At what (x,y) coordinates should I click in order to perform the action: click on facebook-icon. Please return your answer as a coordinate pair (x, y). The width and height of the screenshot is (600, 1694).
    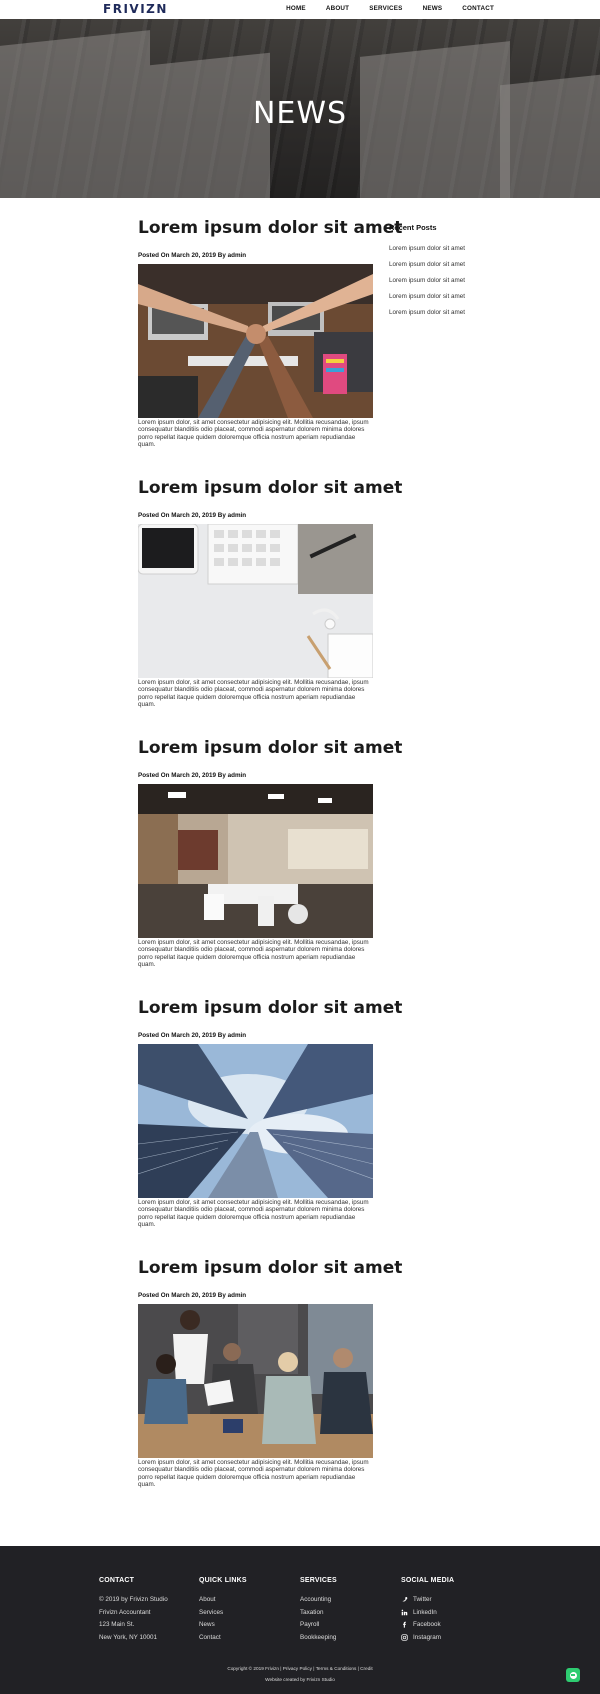
    Looking at the image, I should click on (404, 1625).